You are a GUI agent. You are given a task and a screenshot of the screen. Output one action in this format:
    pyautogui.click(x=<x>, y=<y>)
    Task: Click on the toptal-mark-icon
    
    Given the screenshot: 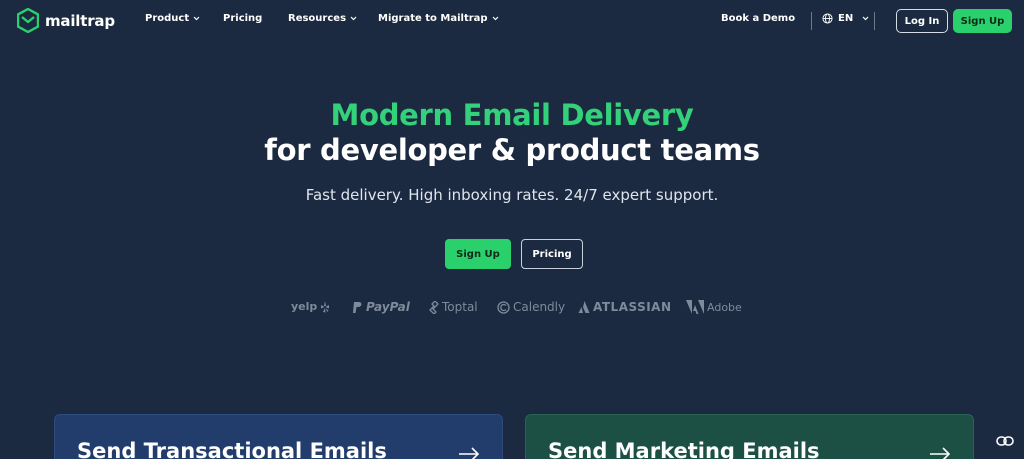 What is the action you would take?
    pyautogui.click(x=434, y=307)
    